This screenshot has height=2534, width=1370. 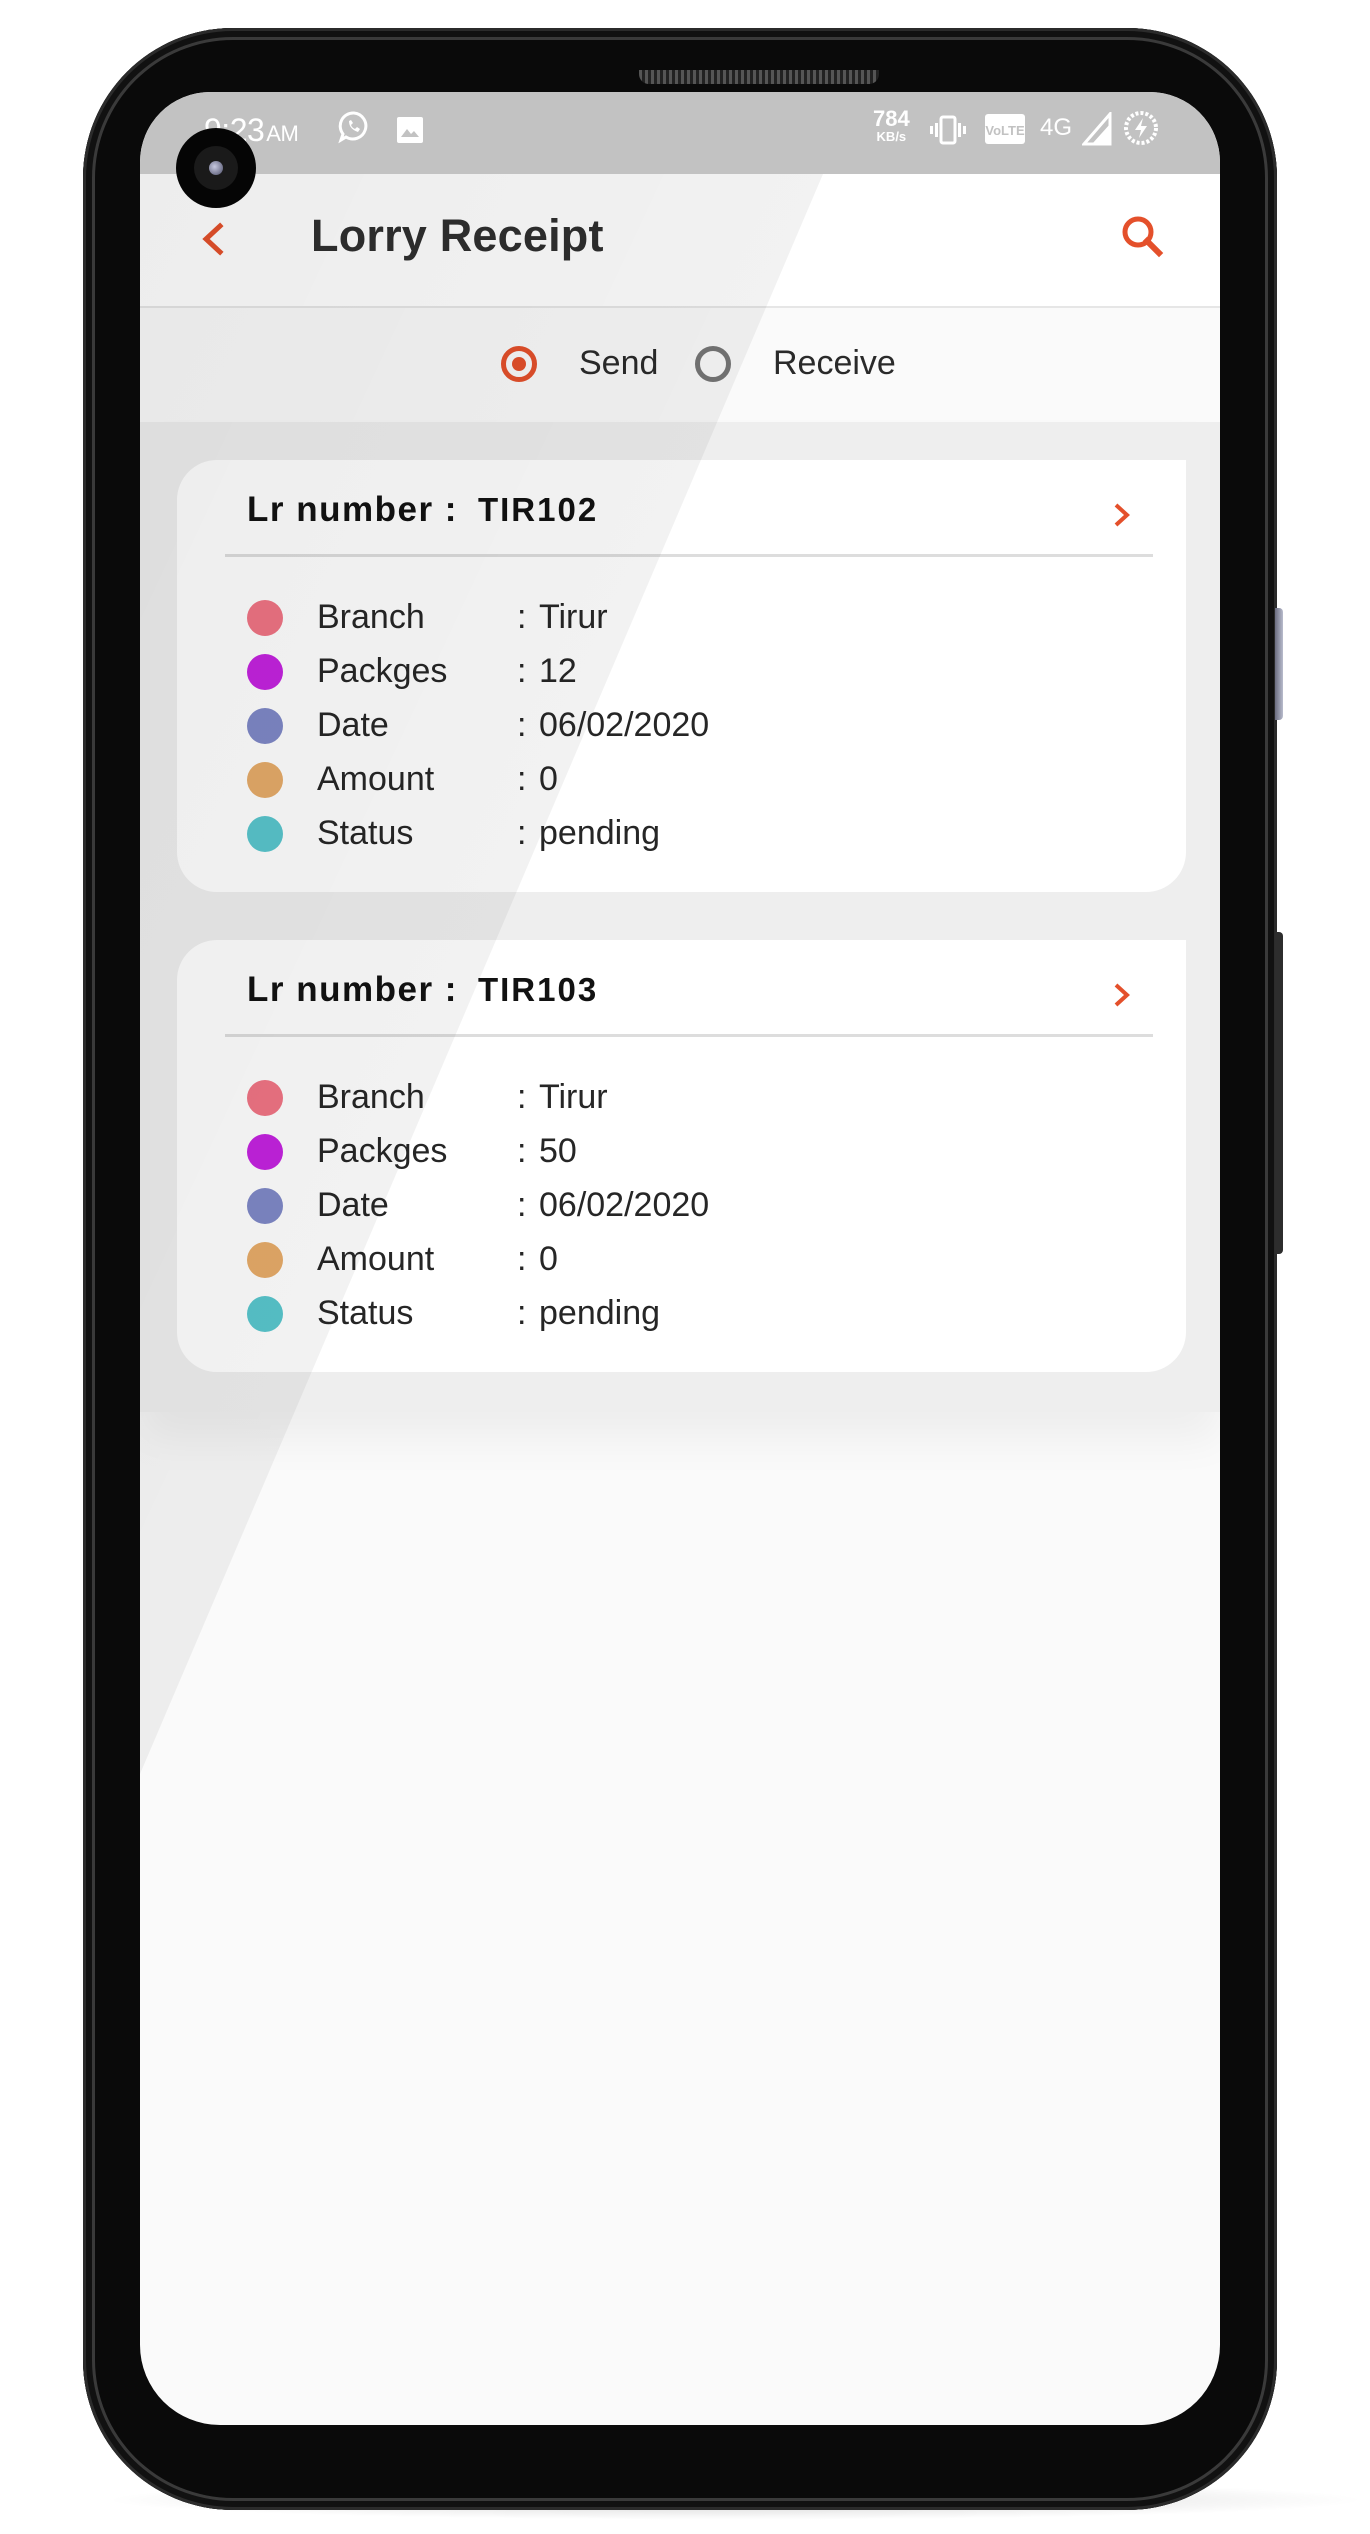 I want to click on field-row-packages: Packges : 12, so click(x=547, y=672).